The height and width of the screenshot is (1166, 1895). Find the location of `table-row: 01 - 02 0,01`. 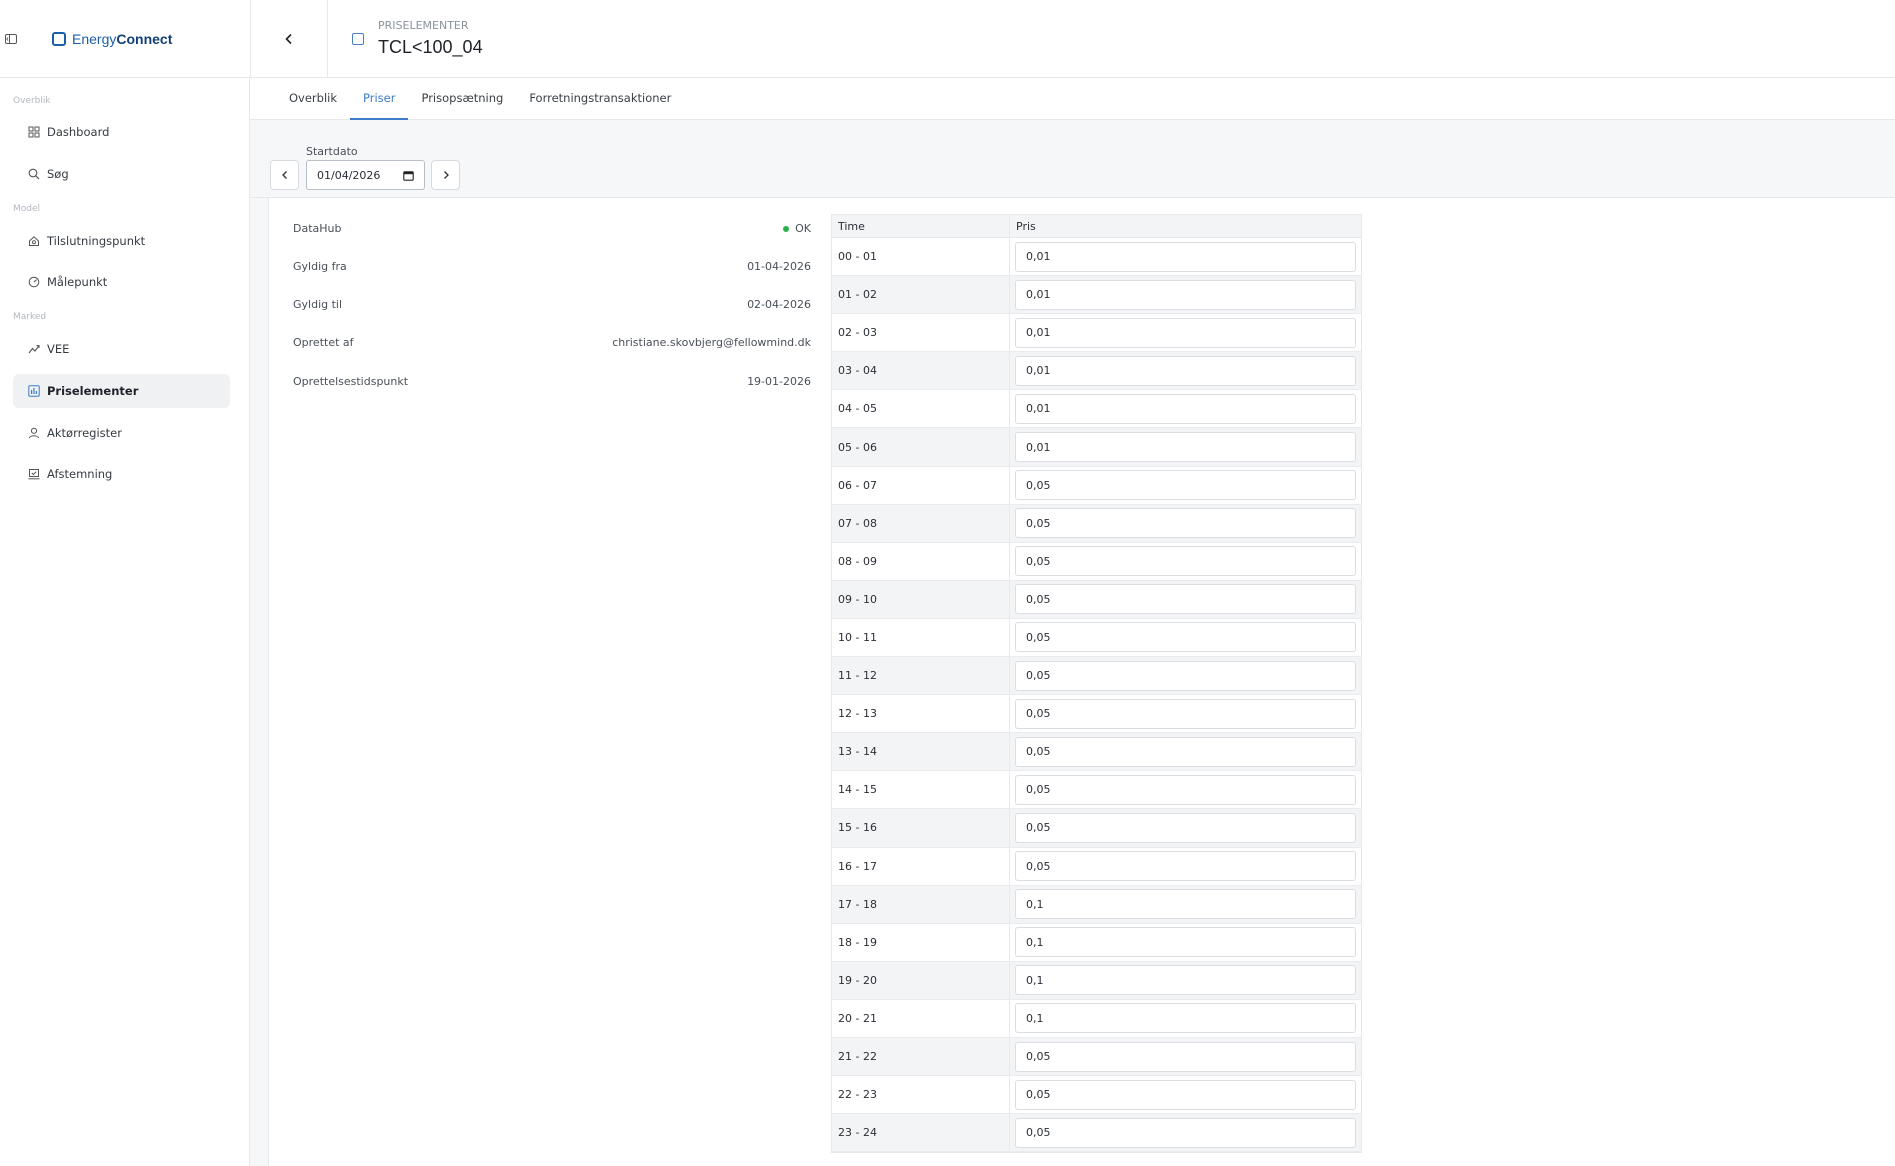

table-row: 01 - 02 0,01 is located at coordinates (1096, 295).